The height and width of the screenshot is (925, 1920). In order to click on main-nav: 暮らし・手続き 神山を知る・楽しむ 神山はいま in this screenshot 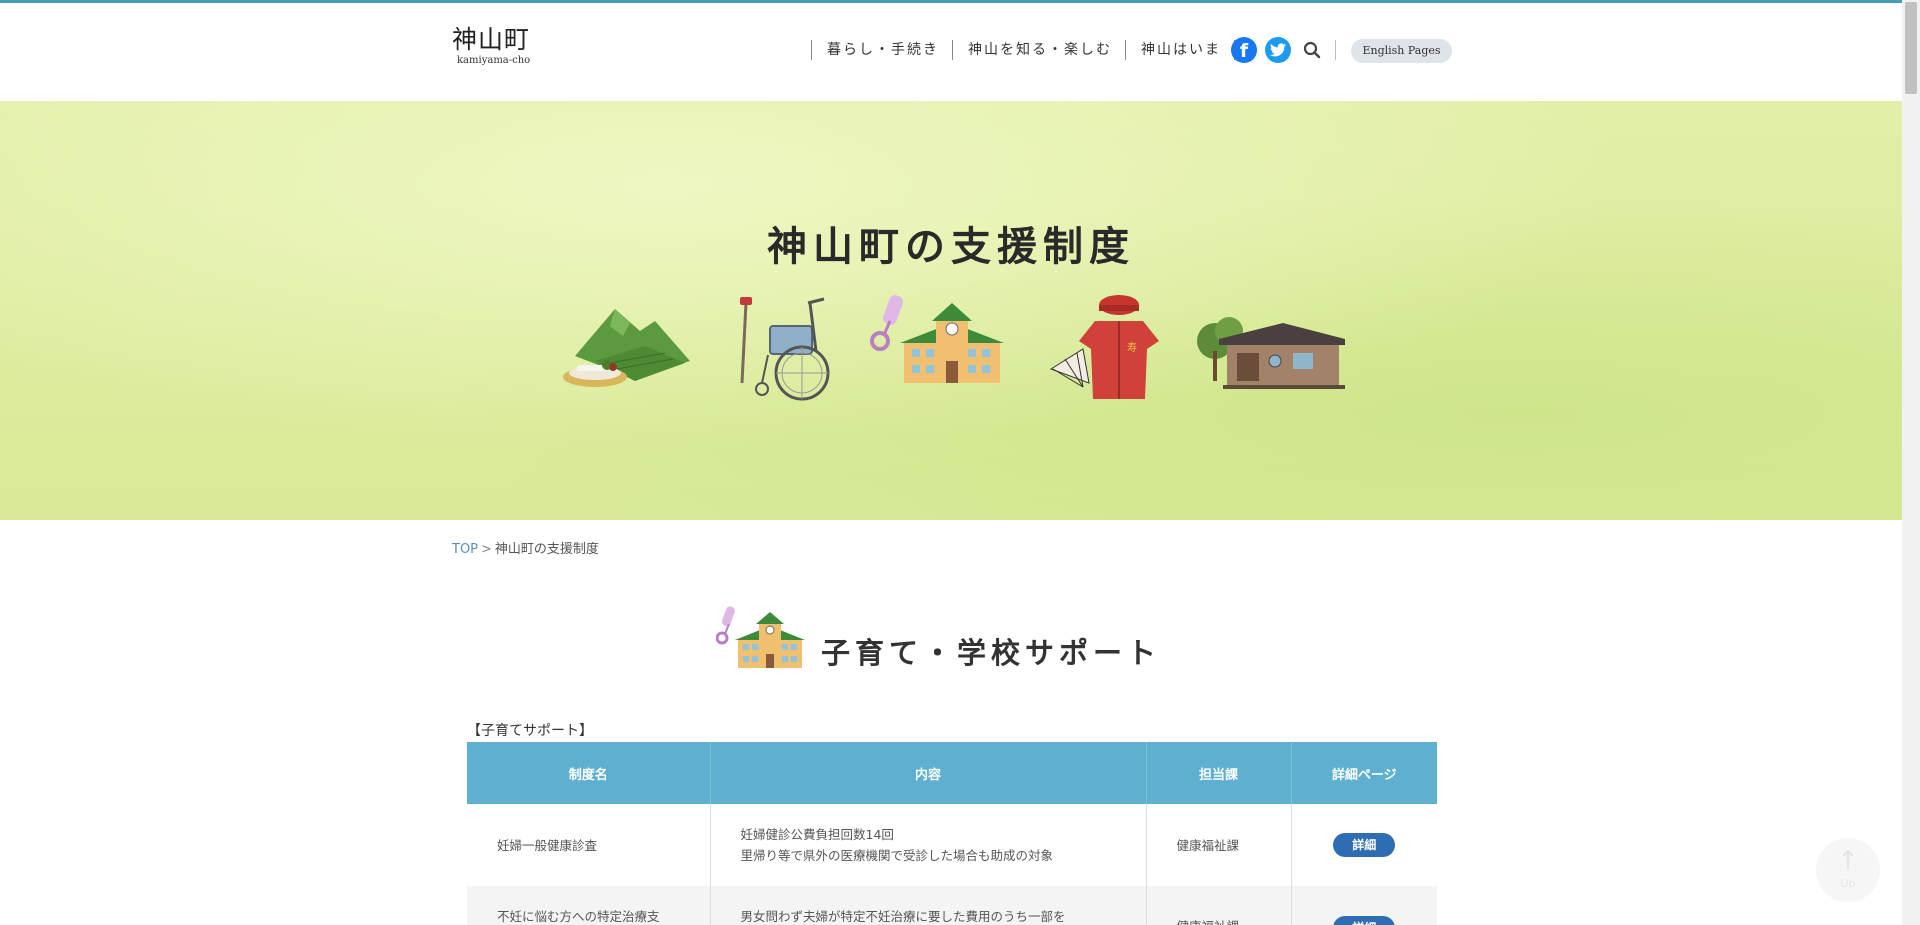, I will do `click(1023, 50)`.